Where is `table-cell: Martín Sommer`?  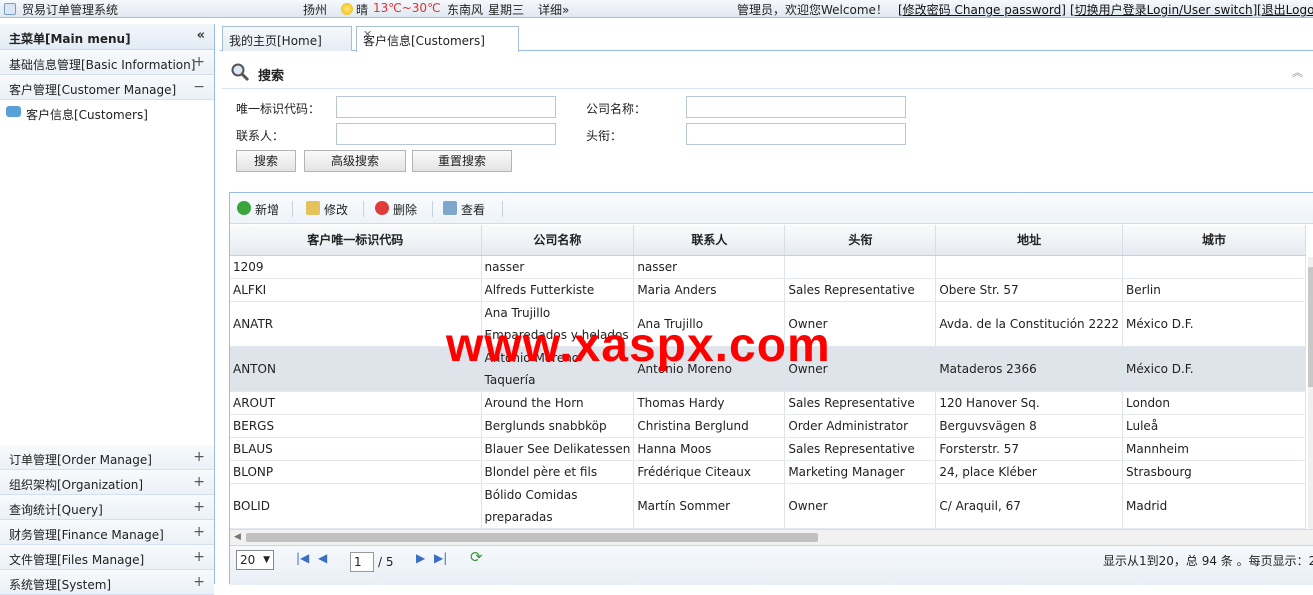
table-cell: Martín Sommer is located at coordinates (709, 506).